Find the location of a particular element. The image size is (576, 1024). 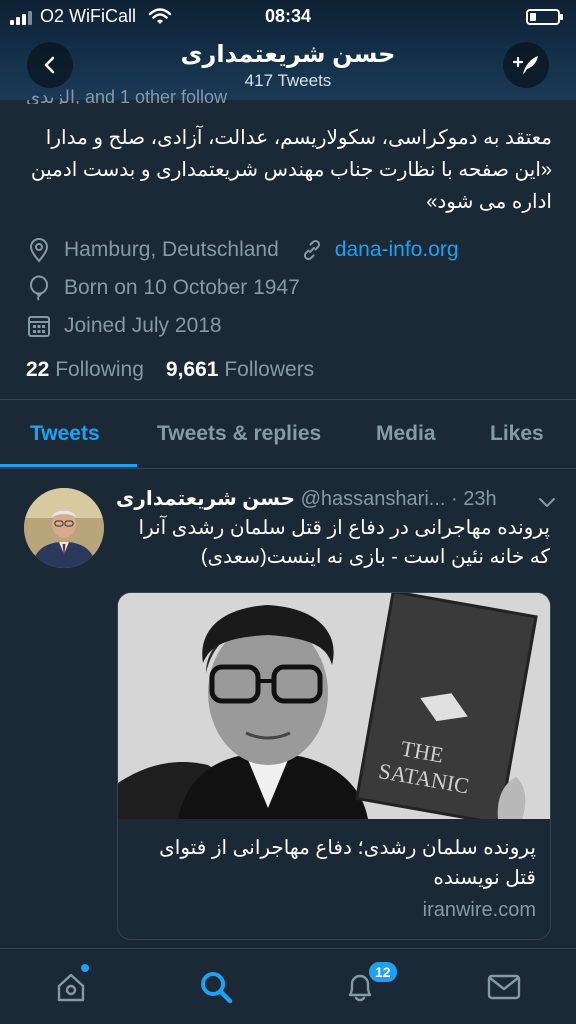

tab-tweets: Tweets is located at coordinates (65, 434).